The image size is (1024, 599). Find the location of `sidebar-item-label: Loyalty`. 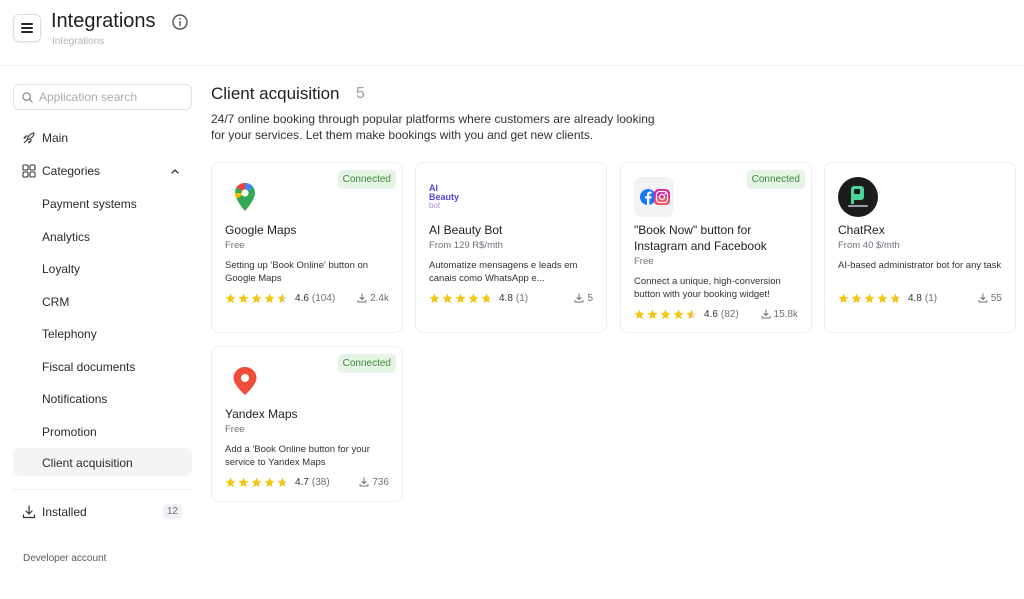

sidebar-item-label: Loyalty is located at coordinates (61, 269).